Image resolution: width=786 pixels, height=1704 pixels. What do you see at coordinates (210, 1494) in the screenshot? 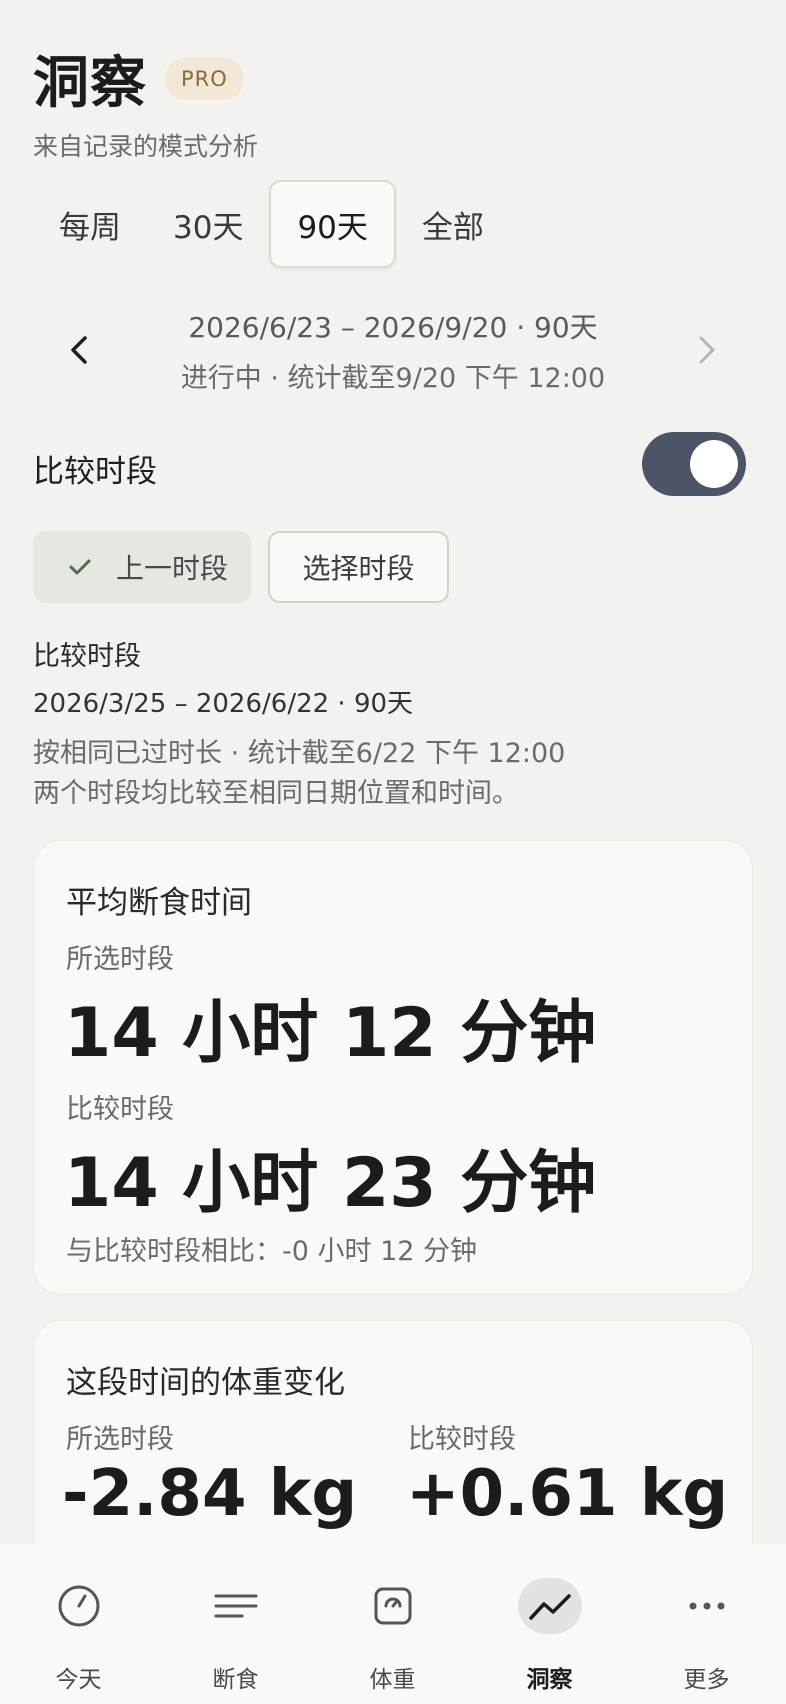
I see `selected-weight-value: -2.84 kg` at bounding box center [210, 1494].